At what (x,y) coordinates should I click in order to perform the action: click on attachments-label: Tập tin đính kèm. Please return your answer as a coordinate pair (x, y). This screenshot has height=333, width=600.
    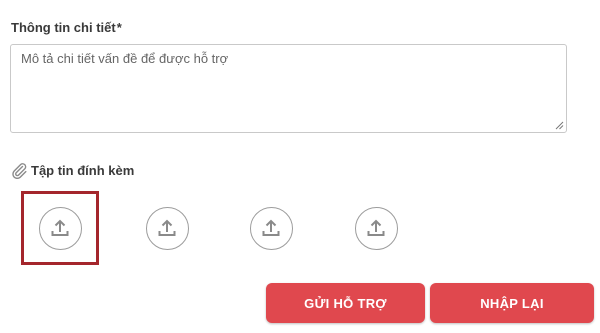
    Looking at the image, I should click on (83, 170).